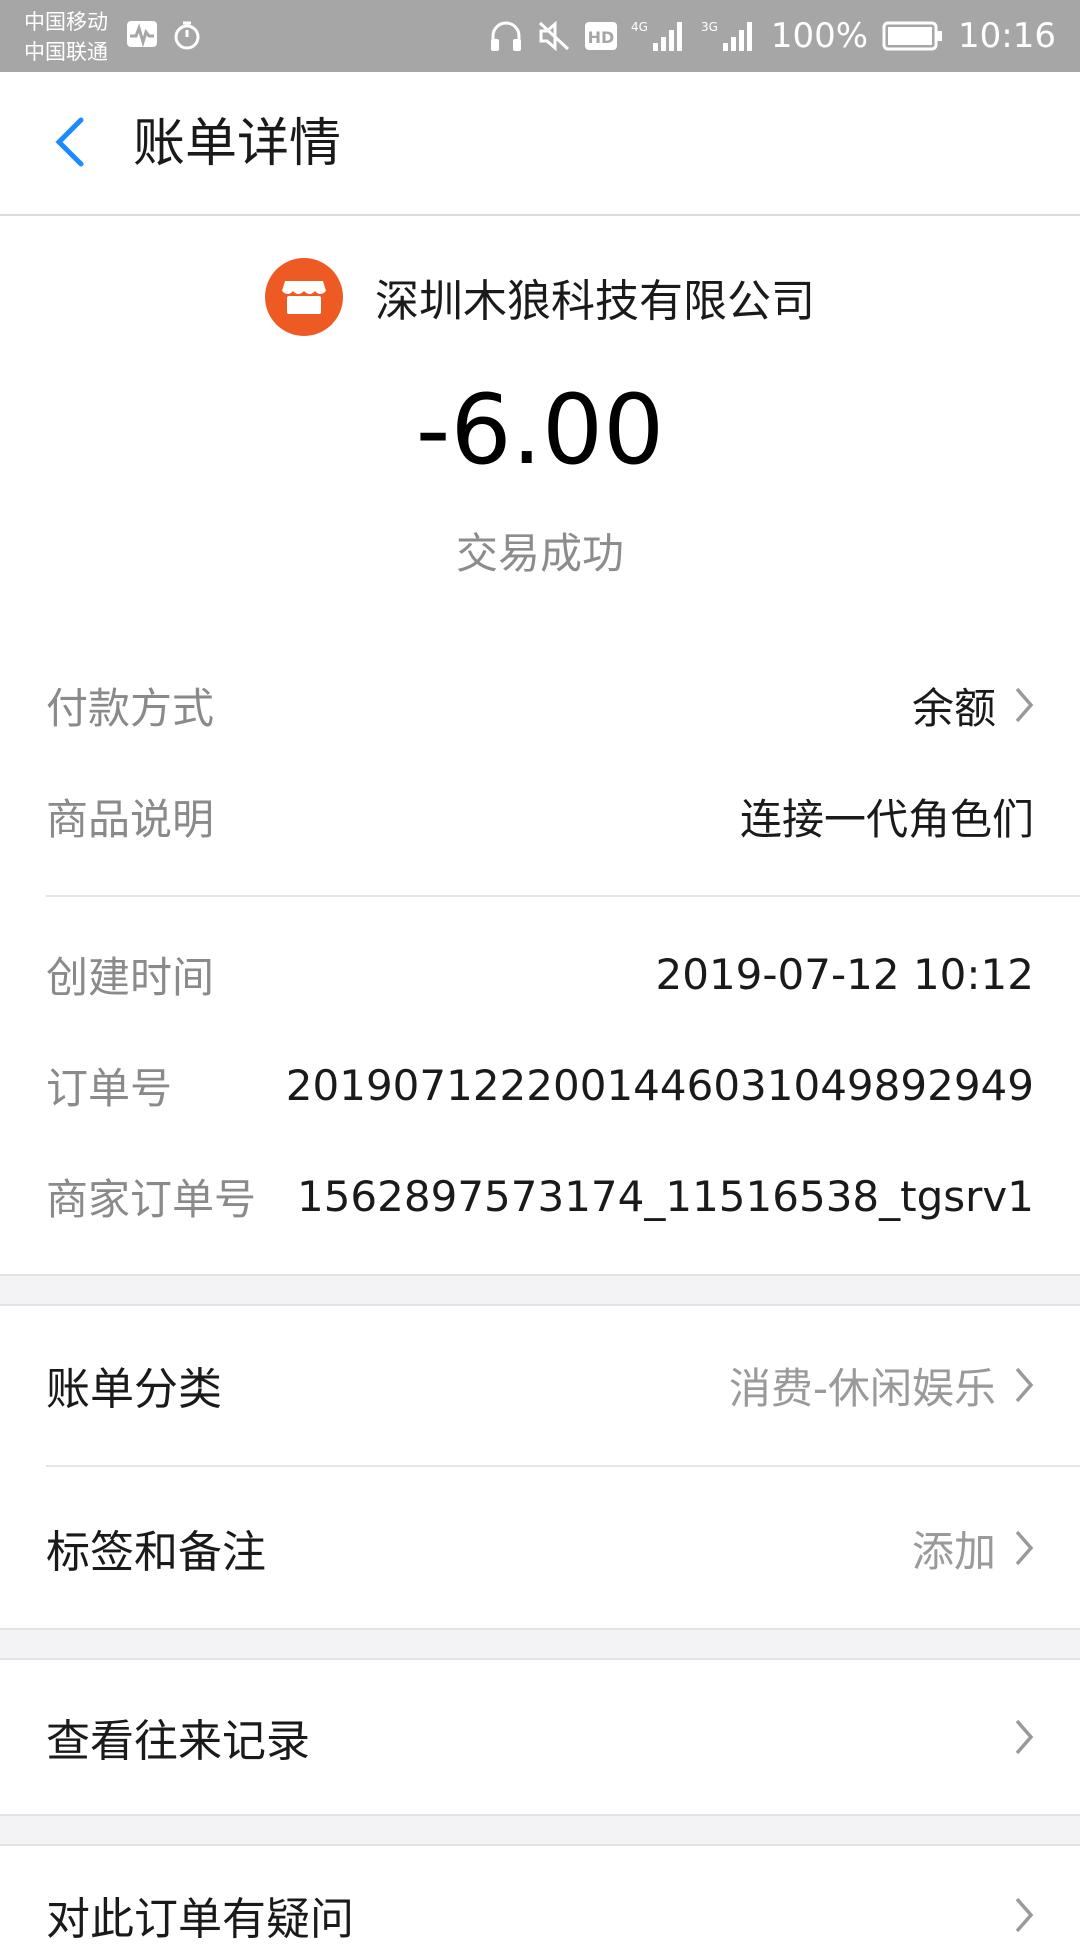 The width and height of the screenshot is (1080, 1960). What do you see at coordinates (66, 22) in the screenshot?
I see `carrier-1: 中国移动` at bounding box center [66, 22].